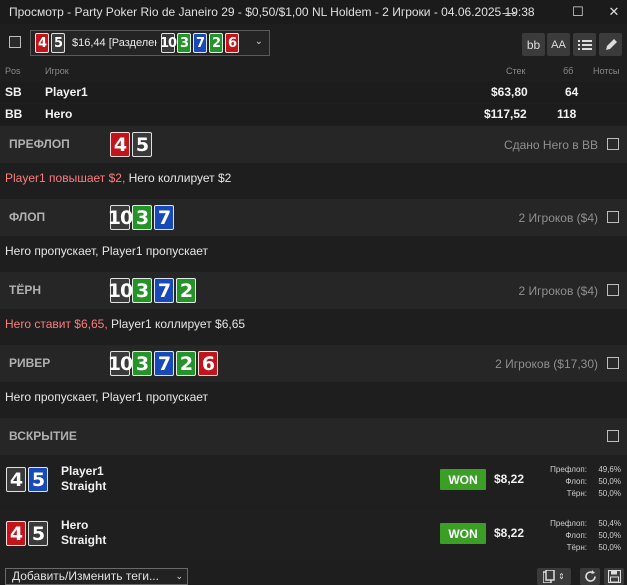 Image resolution: width=627 pixels, height=585 pixels. Describe the element at coordinates (66, 92) in the screenshot. I see `player-name: Player1` at that location.